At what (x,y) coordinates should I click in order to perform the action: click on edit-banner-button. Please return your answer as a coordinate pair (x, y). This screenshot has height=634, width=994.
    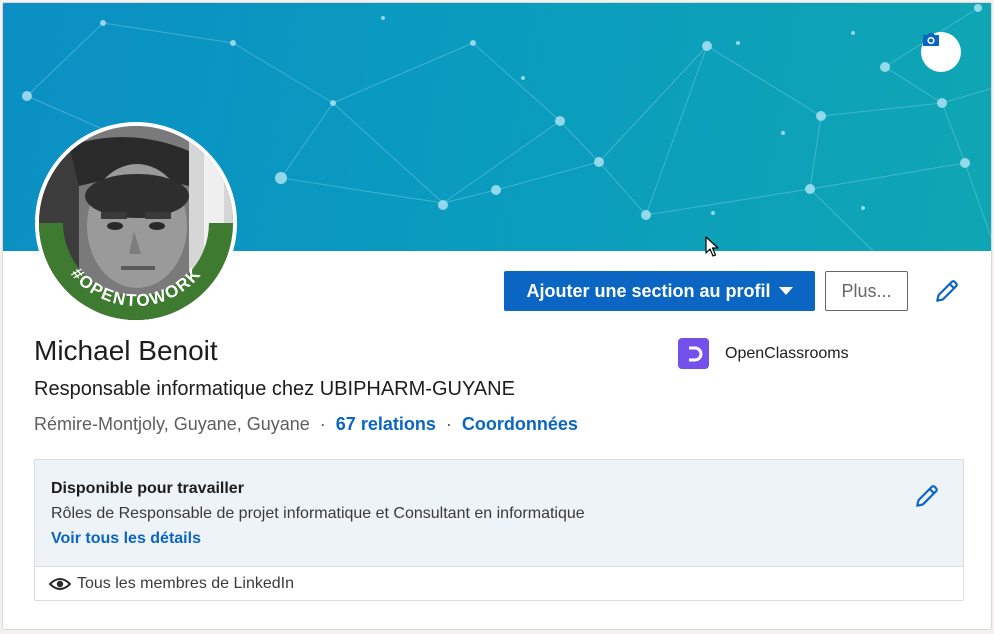
    Looking at the image, I should click on (941, 52).